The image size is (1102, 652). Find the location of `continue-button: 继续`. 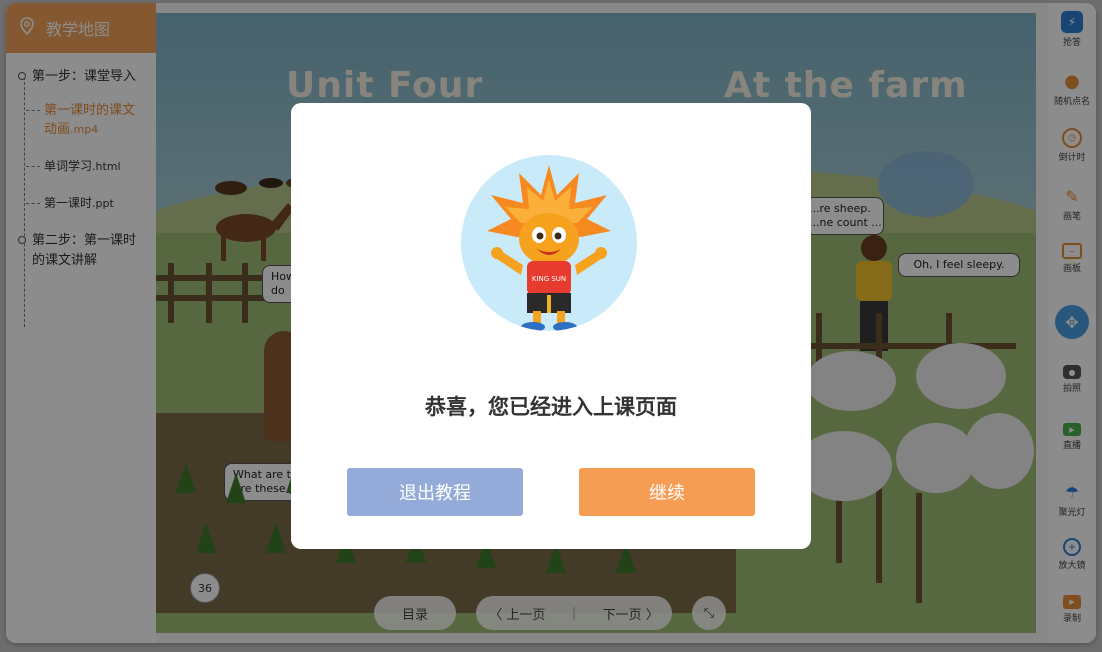

continue-button: 继续 is located at coordinates (667, 492).